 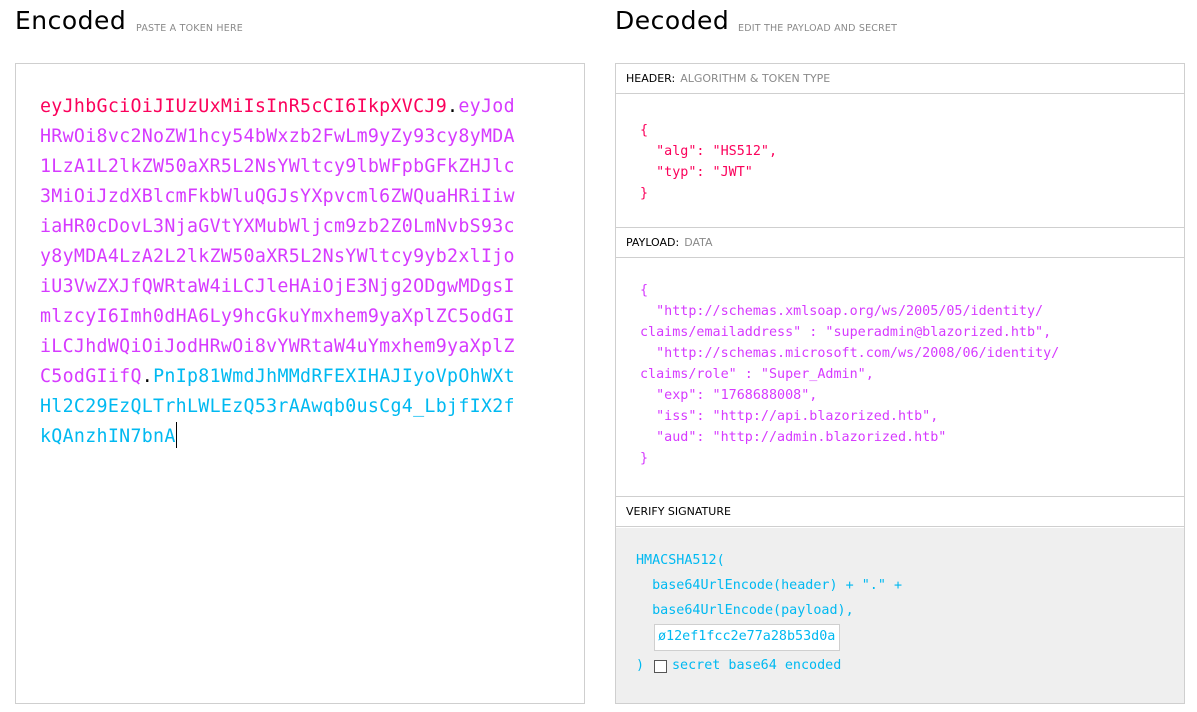 I want to click on header-json-line: {, so click(x=644, y=130).